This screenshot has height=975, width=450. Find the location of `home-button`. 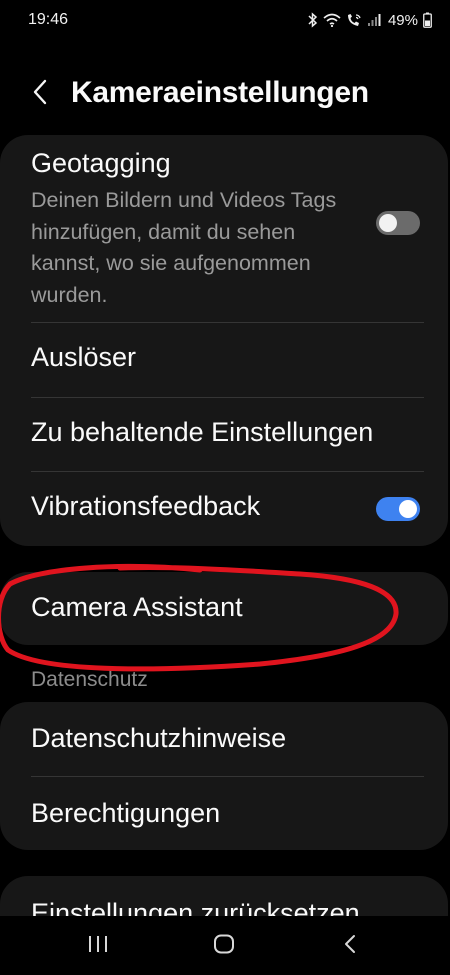

home-button is located at coordinates (224, 946).